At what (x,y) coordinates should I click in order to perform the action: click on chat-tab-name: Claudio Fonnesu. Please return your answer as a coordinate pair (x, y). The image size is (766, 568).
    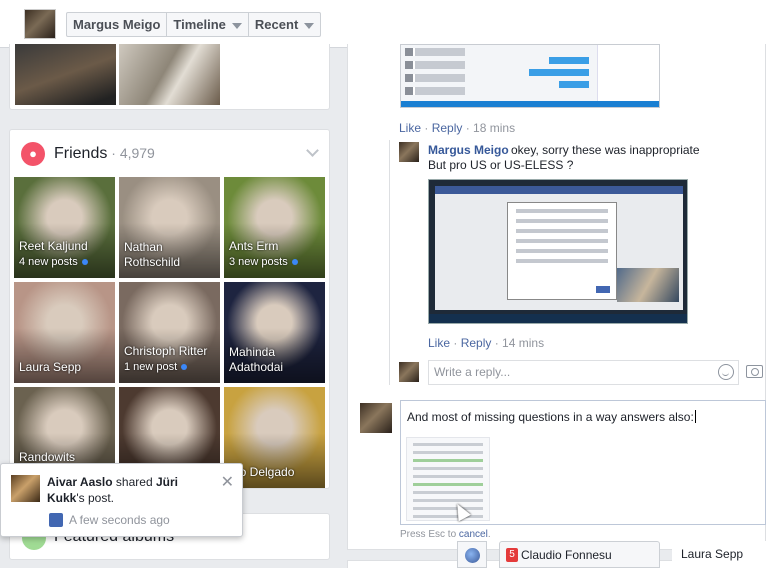
    Looking at the image, I should click on (566, 555).